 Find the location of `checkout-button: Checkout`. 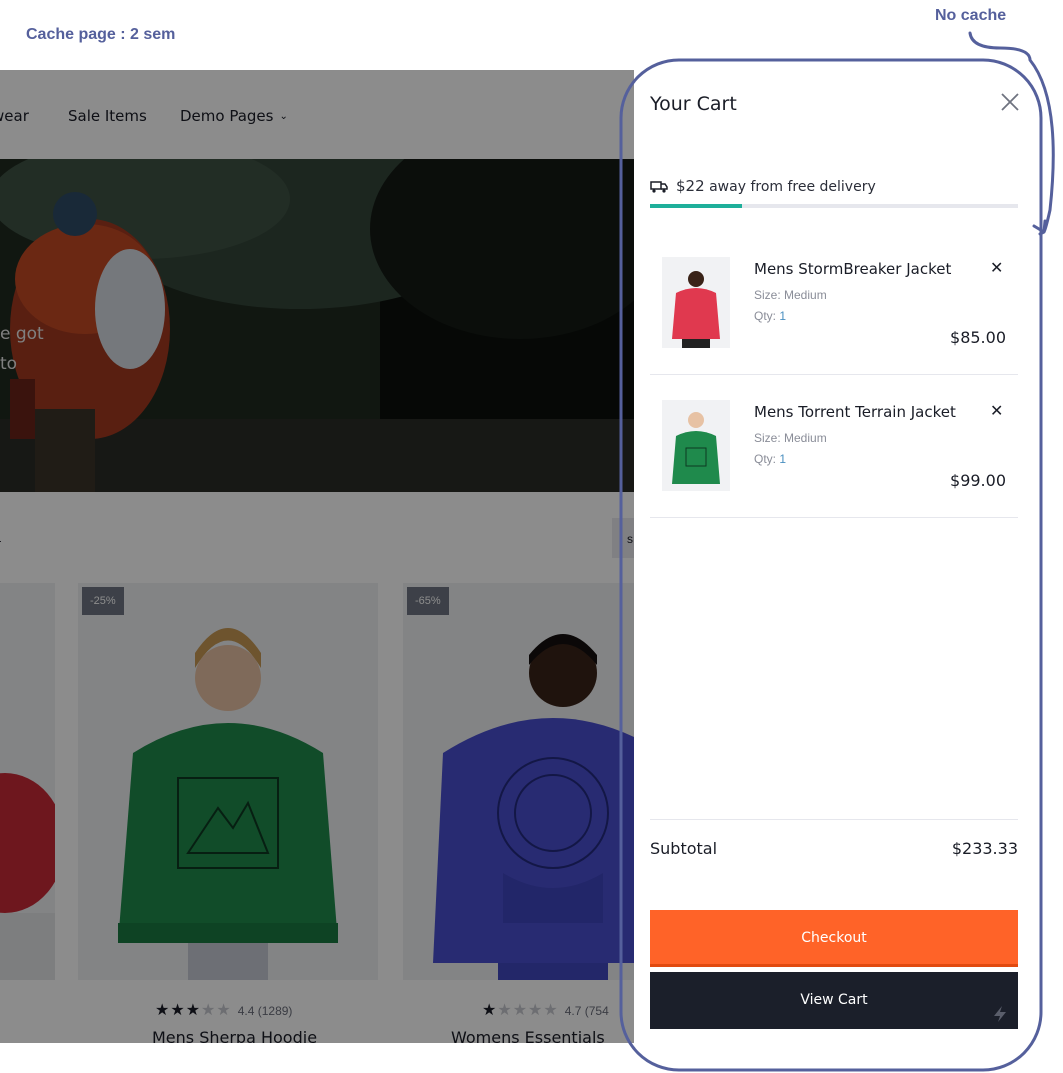

checkout-button: Checkout is located at coordinates (834, 938).